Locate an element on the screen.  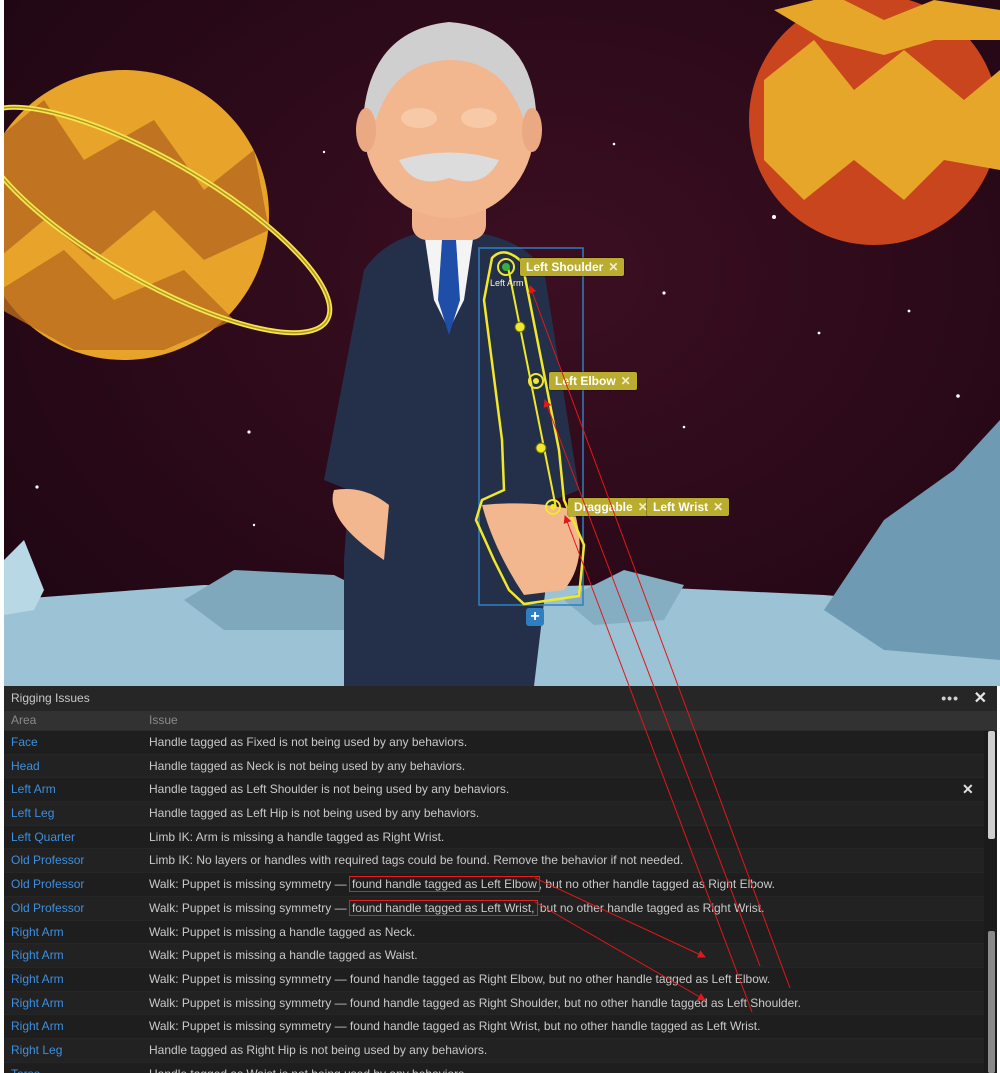
column-header-issue: Issue is located at coordinates (163, 720).